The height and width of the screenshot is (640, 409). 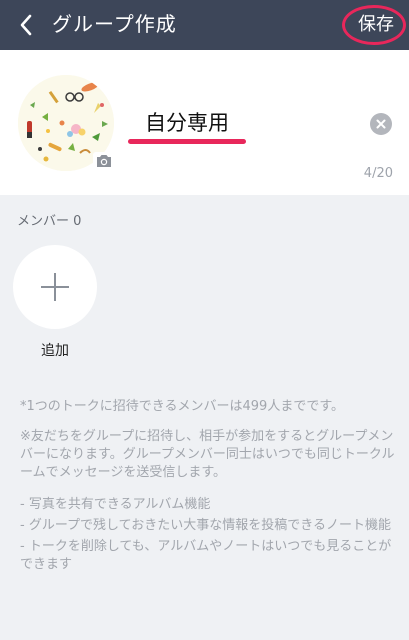 I want to click on back-button, so click(x=26, y=25).